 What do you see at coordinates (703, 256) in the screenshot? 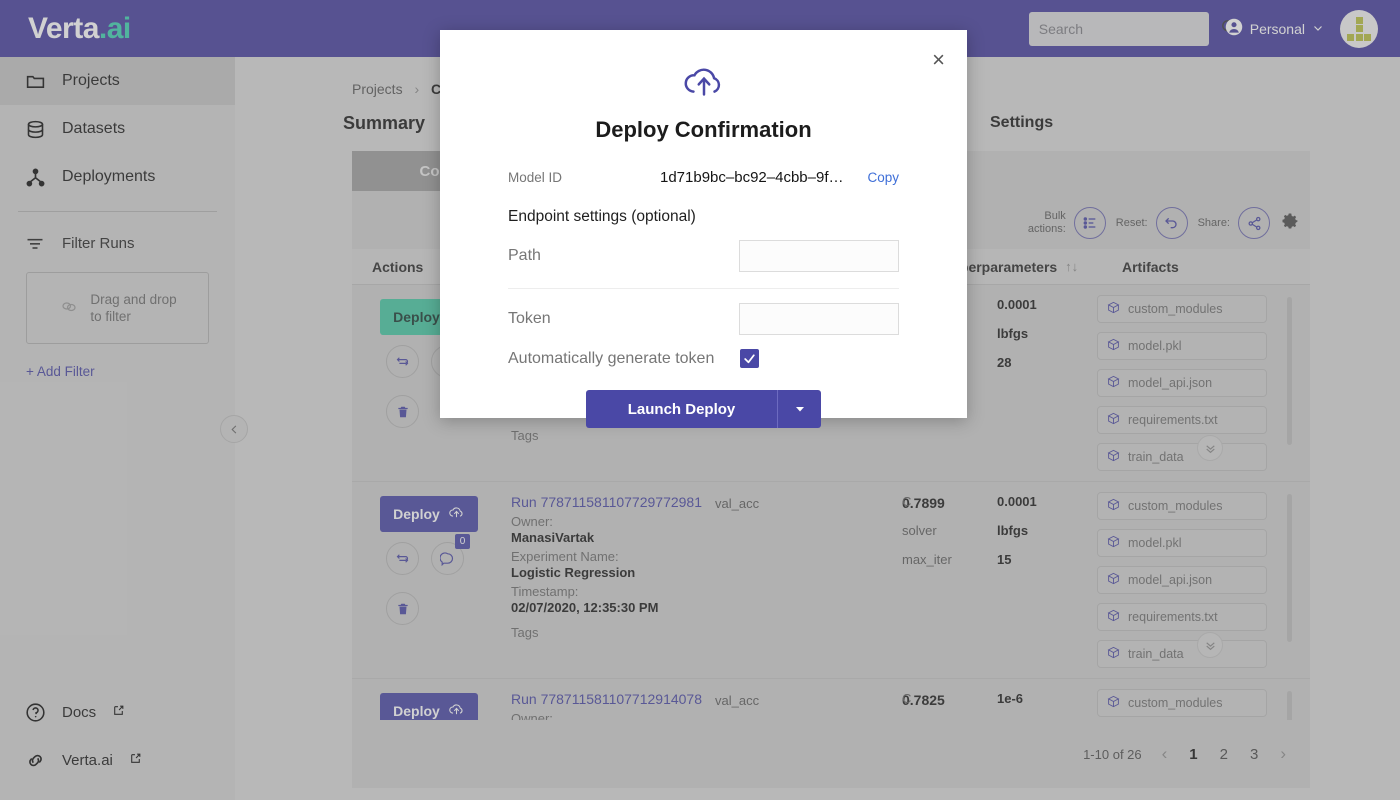
I see `path-field-row: Path` at bounding box center [703, 256].